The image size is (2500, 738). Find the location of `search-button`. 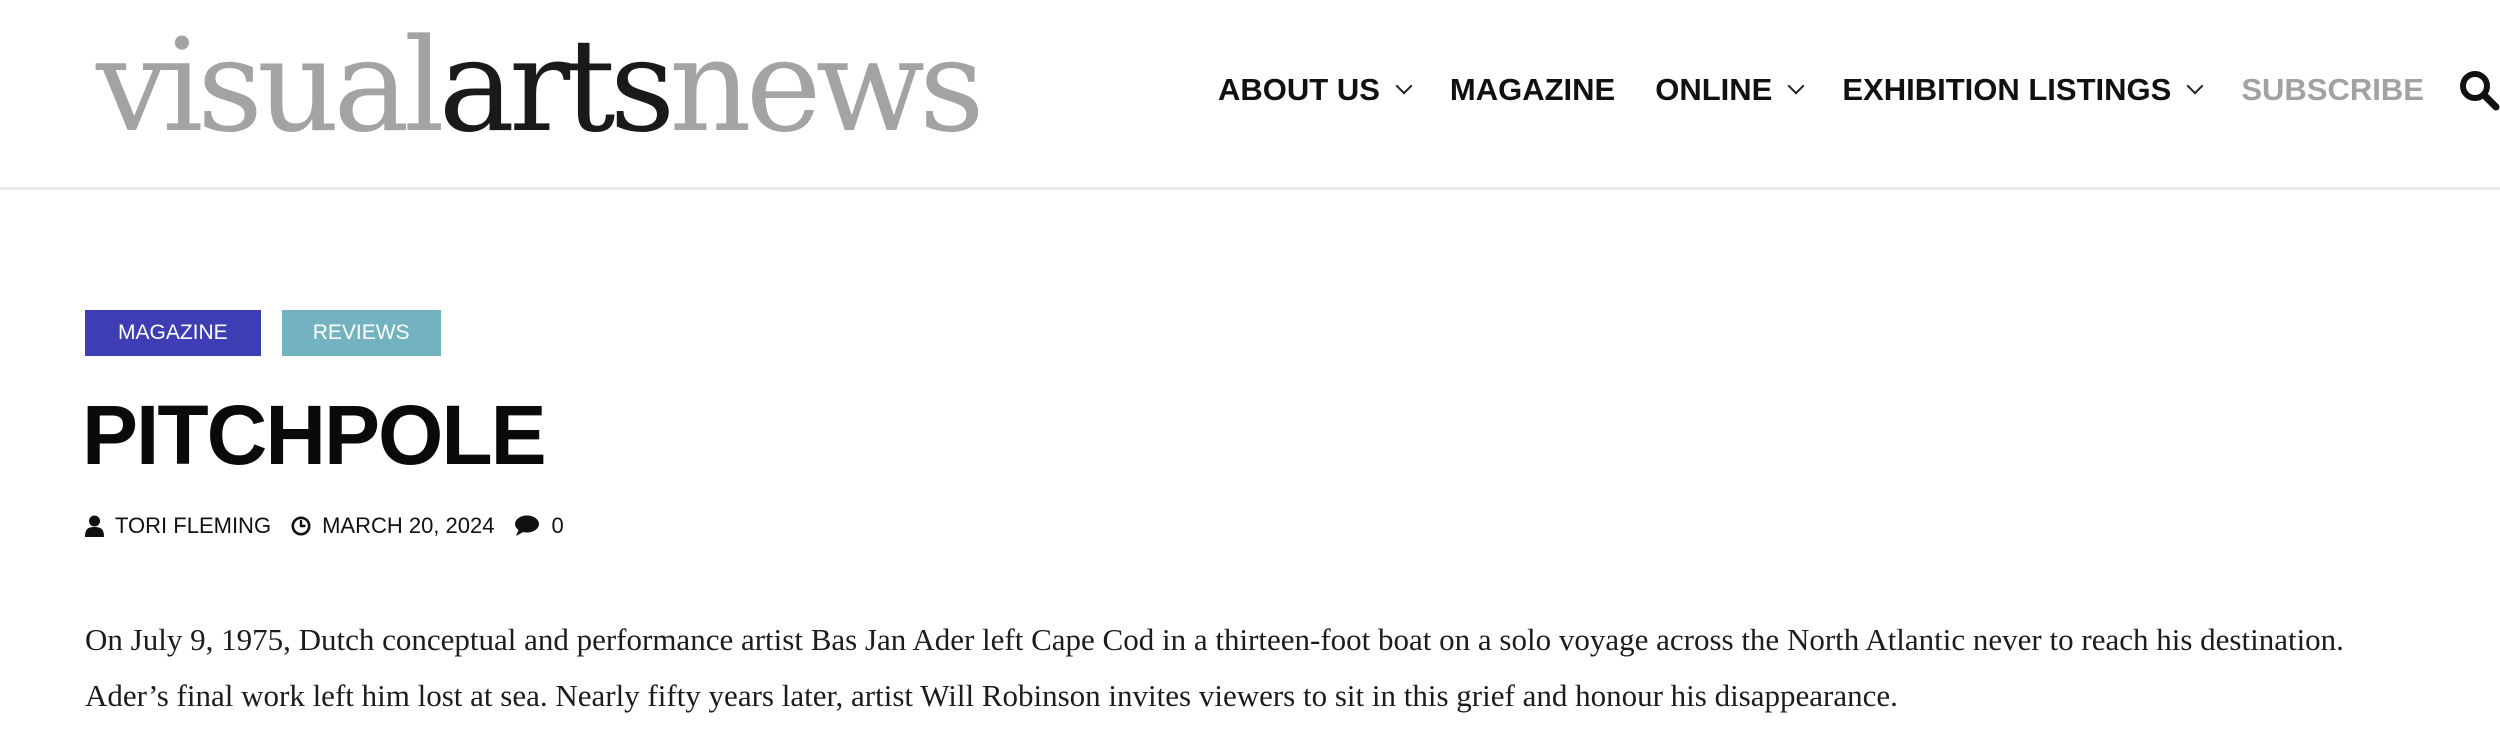

search-button is located at coordinates (2479, 90).